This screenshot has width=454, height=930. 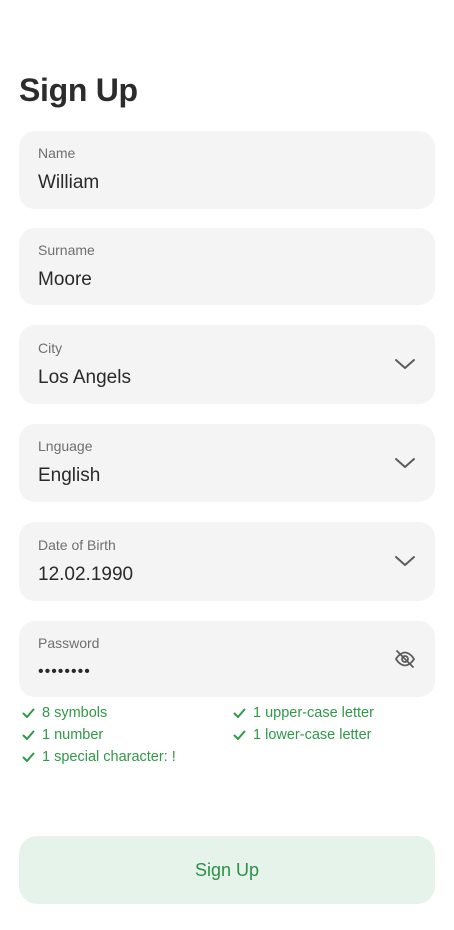 I want to click on requirement-label: 1 upper-case letter, so click(x=313, y=713).